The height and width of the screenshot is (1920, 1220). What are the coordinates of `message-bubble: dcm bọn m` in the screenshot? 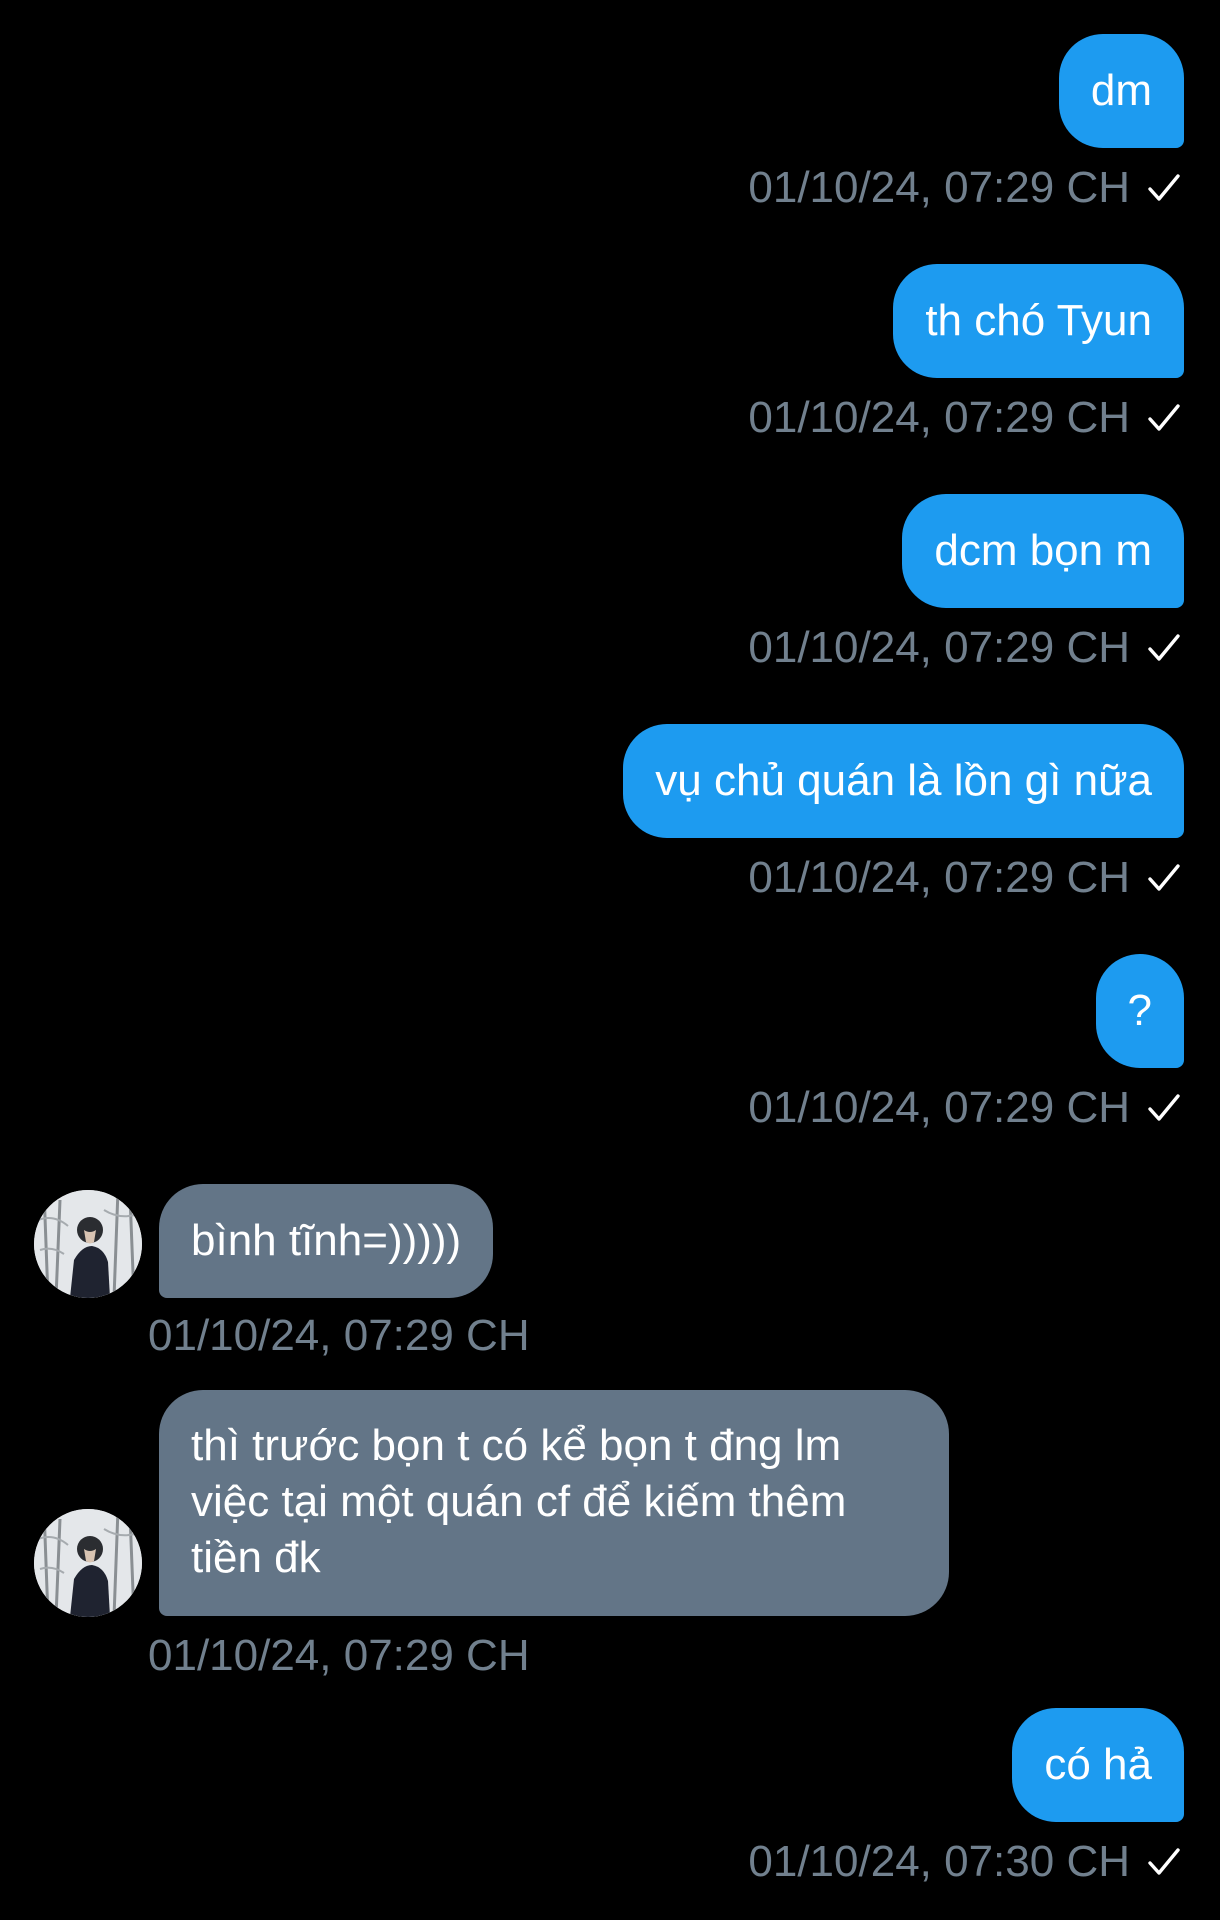 It's located at (1043, 551).